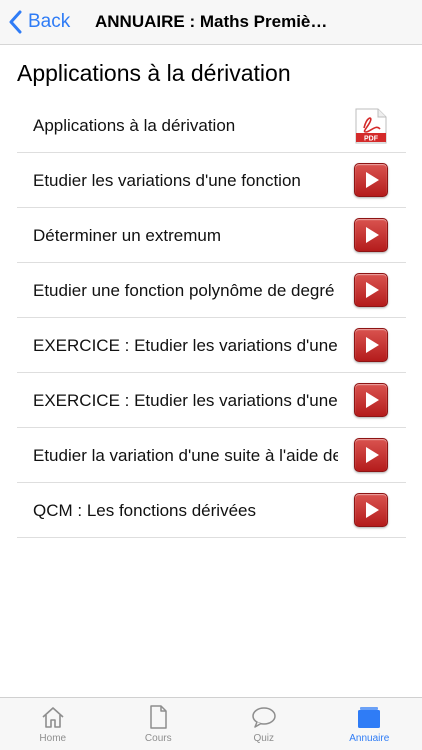 The height and width of the screenshot is (750, 422). What do you see at coordinates (369, 738) in the screenshot?
I see `tab-label: Annuaire` at bounding box center [369, 738].